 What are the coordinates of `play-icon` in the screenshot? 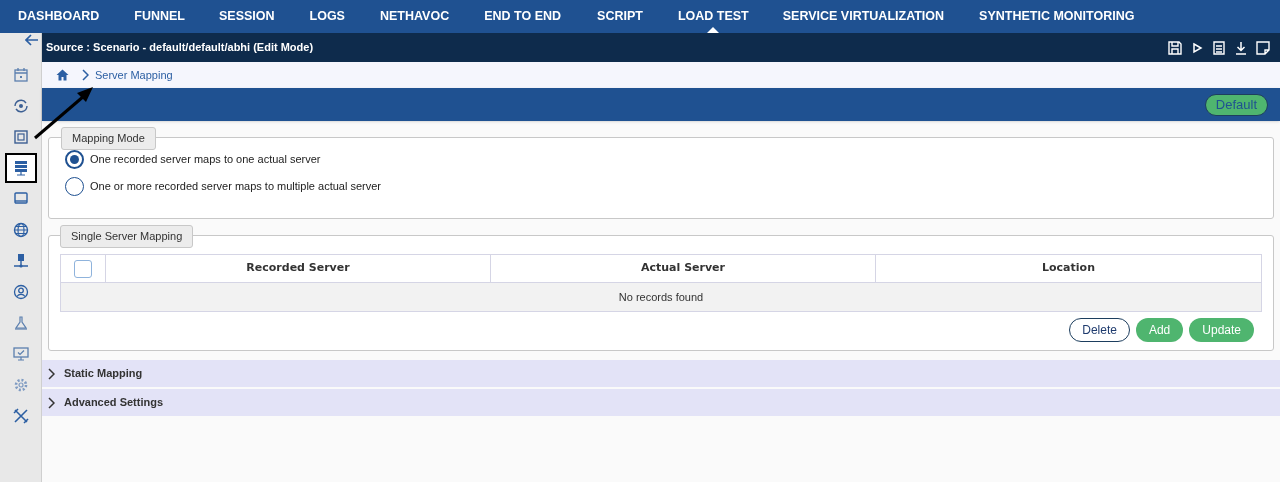 It's located at (1197, 47).